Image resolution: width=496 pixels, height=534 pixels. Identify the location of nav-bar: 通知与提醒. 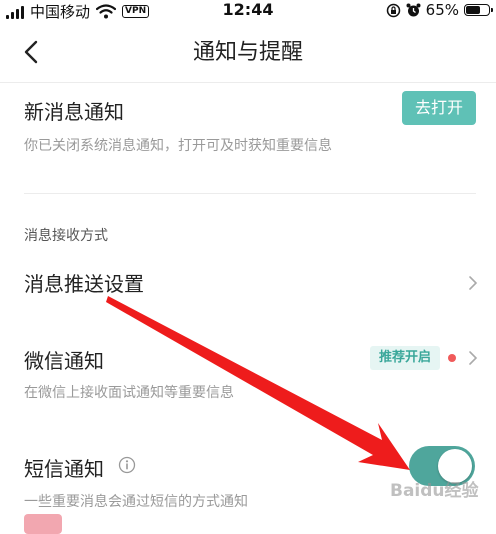
(248, 52).